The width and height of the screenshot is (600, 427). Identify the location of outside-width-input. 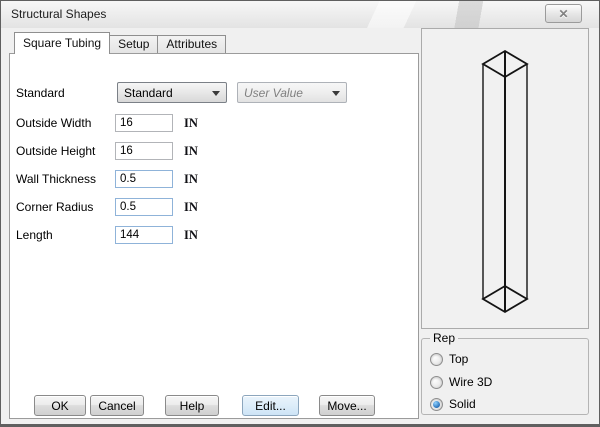
(144, 123).